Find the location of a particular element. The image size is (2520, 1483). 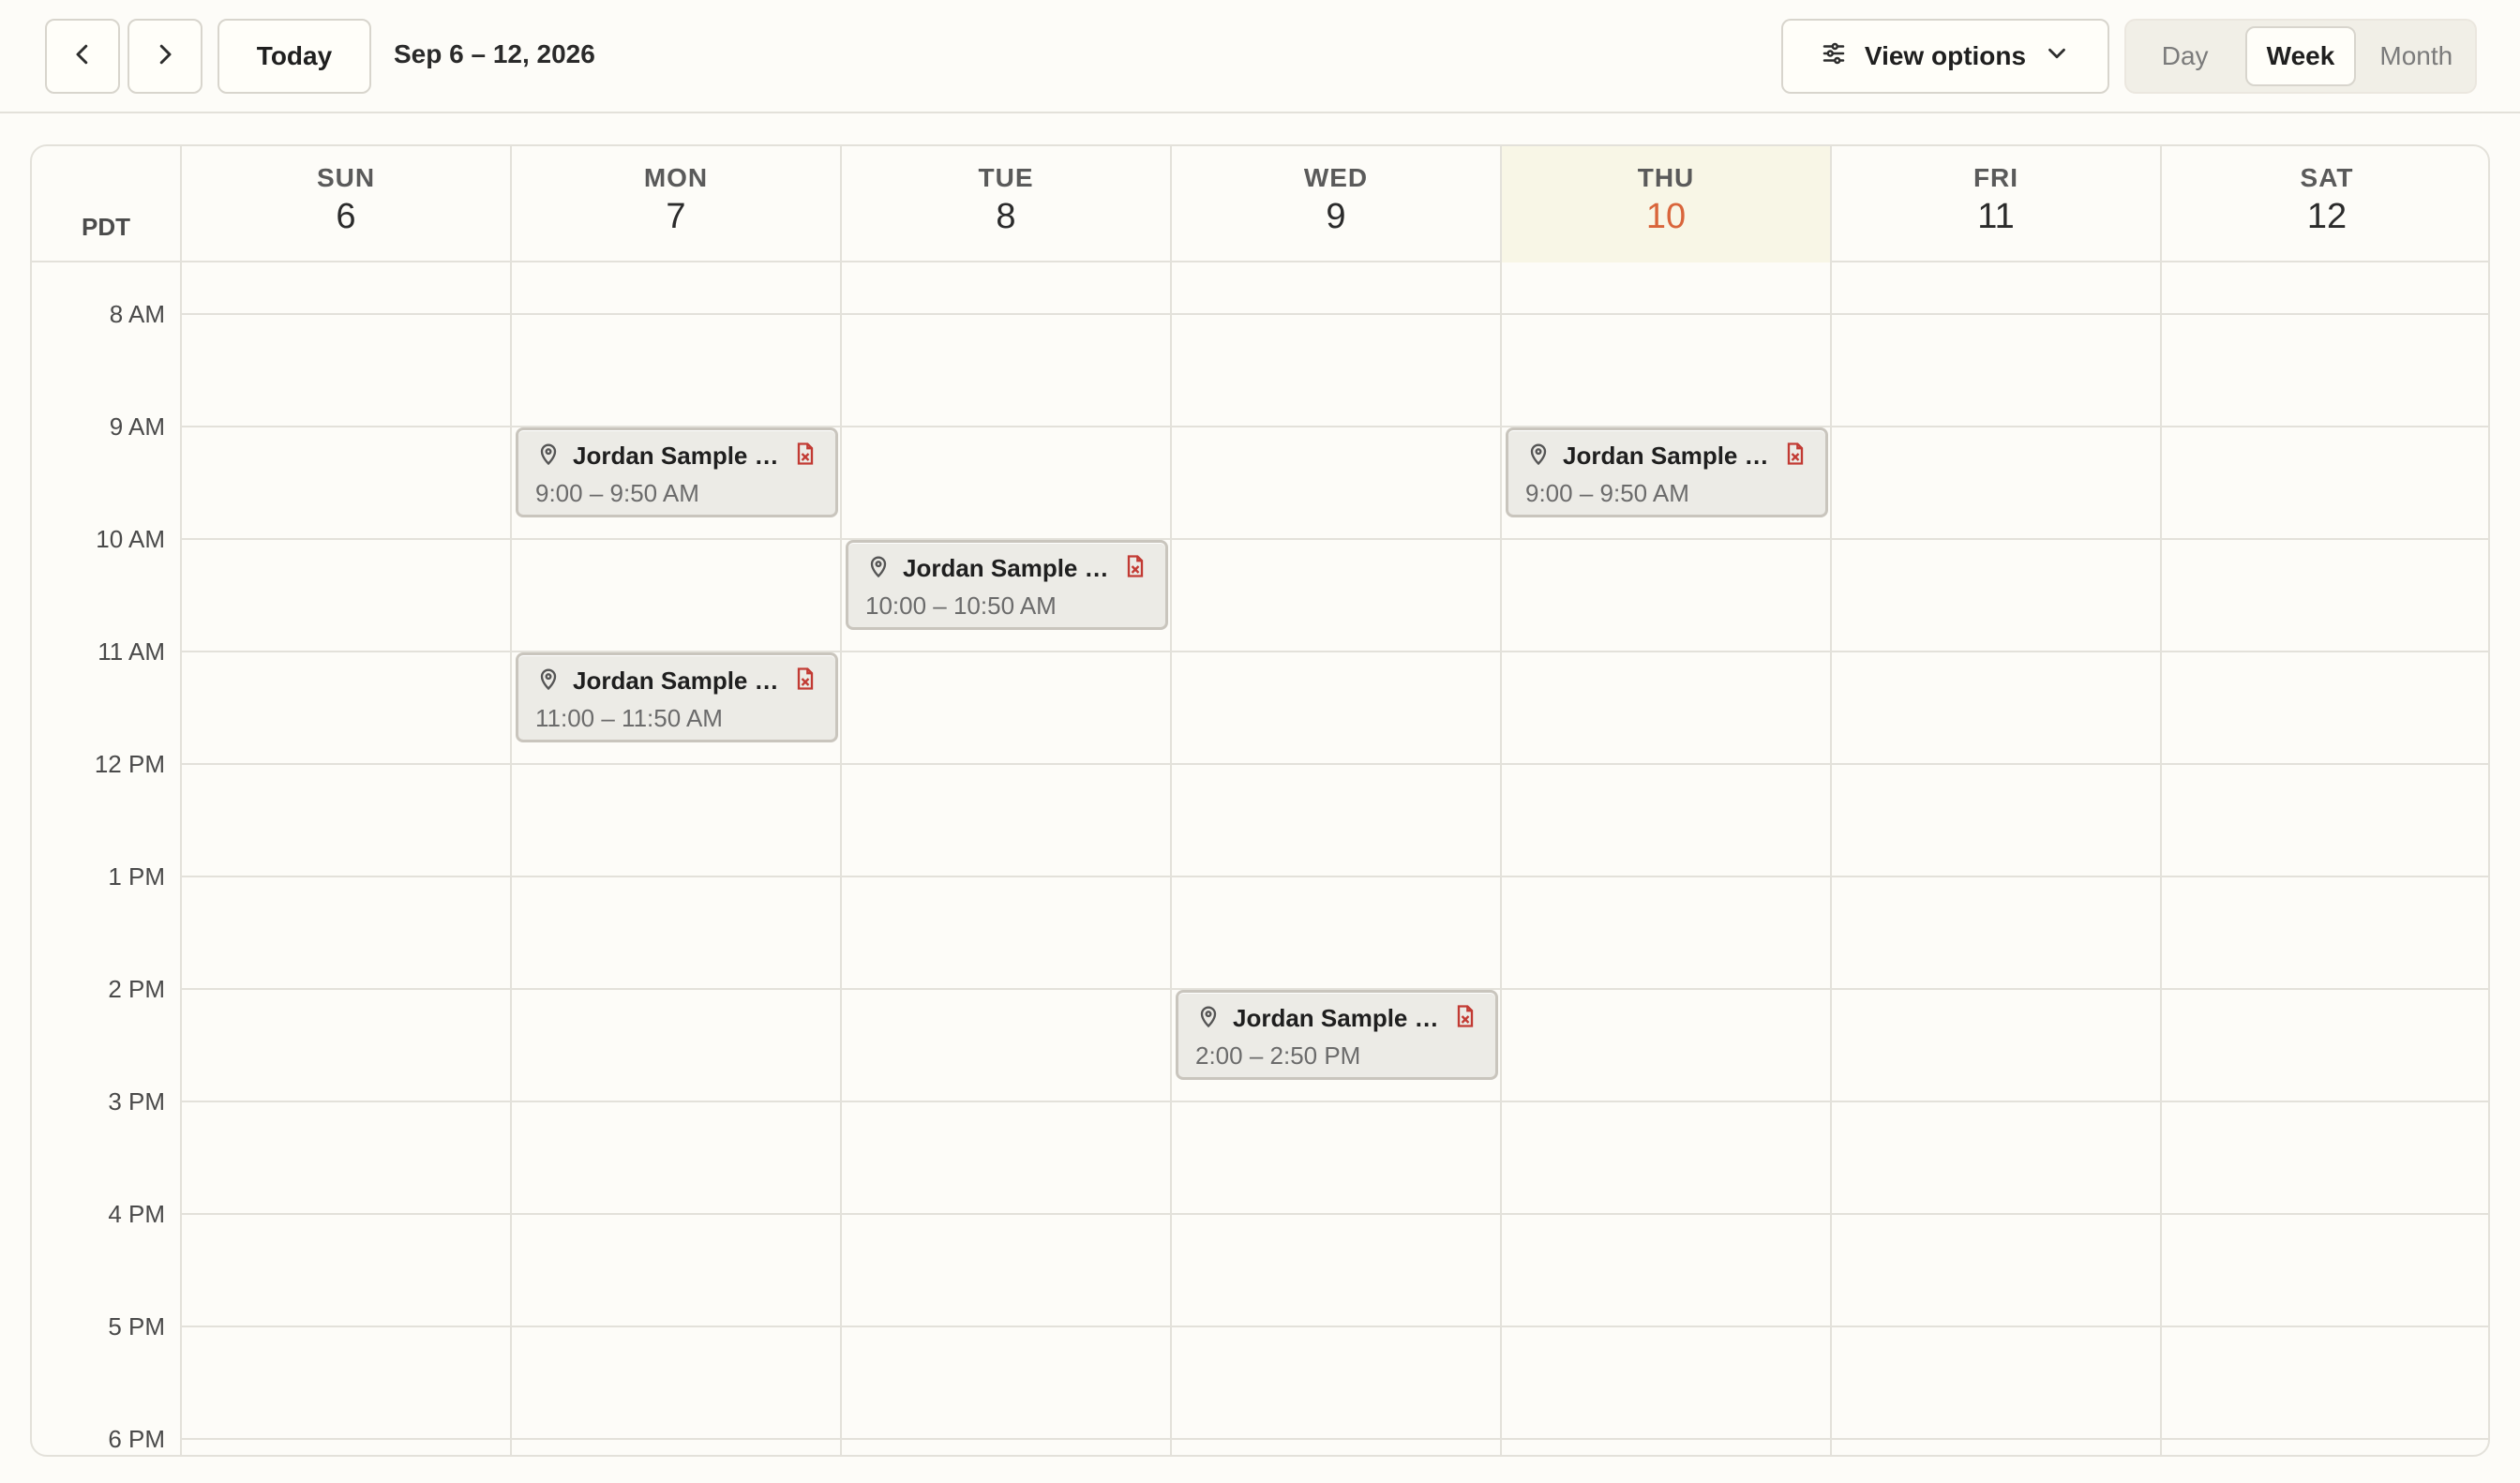

event-time: 11:00 – 11:50 AM is located at coordinates (629, 718).